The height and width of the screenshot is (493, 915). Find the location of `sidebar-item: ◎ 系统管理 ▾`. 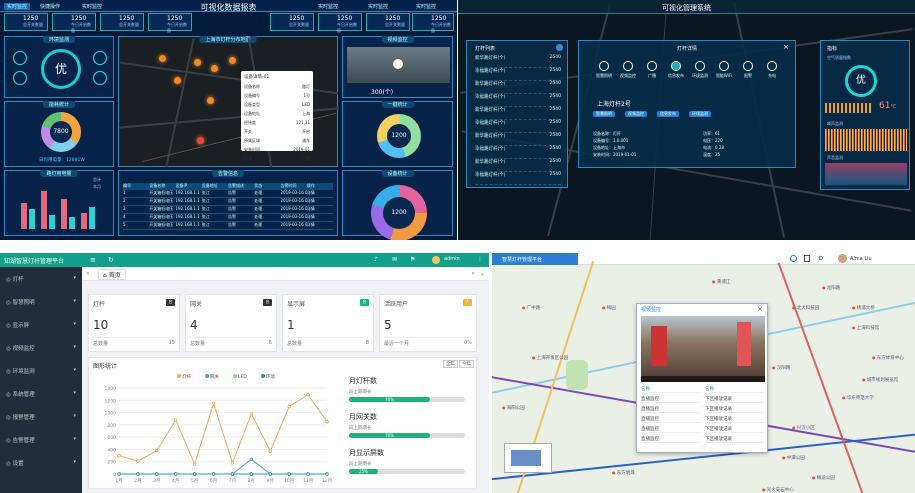

sidebar-item: ◎ 系统管理 ▾ is located at coordinates (41, 393).